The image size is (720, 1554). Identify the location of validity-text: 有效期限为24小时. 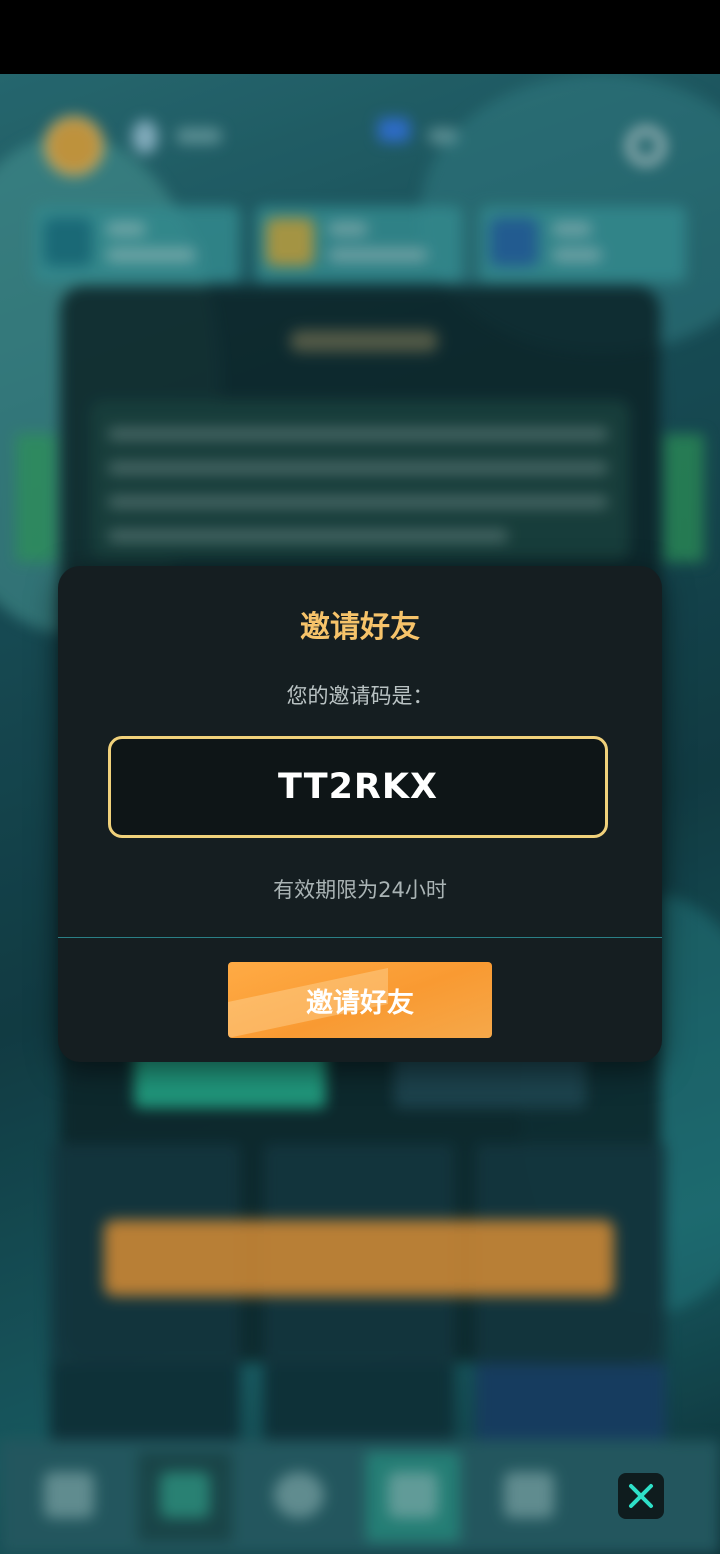
(360, 890).